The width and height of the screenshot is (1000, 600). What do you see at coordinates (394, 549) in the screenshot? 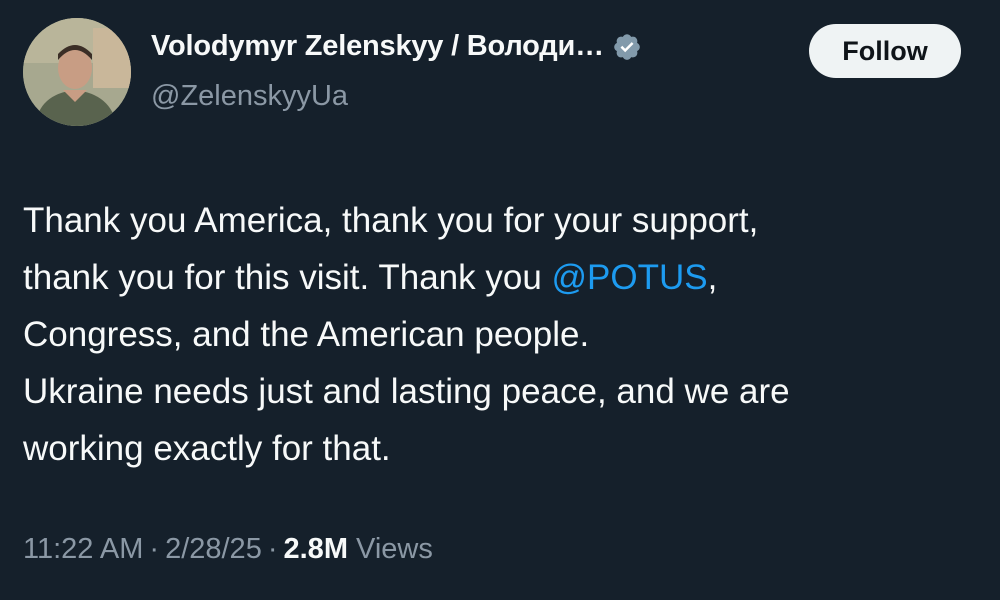
I see `views-label: Views` at bounding box center [394, 549].